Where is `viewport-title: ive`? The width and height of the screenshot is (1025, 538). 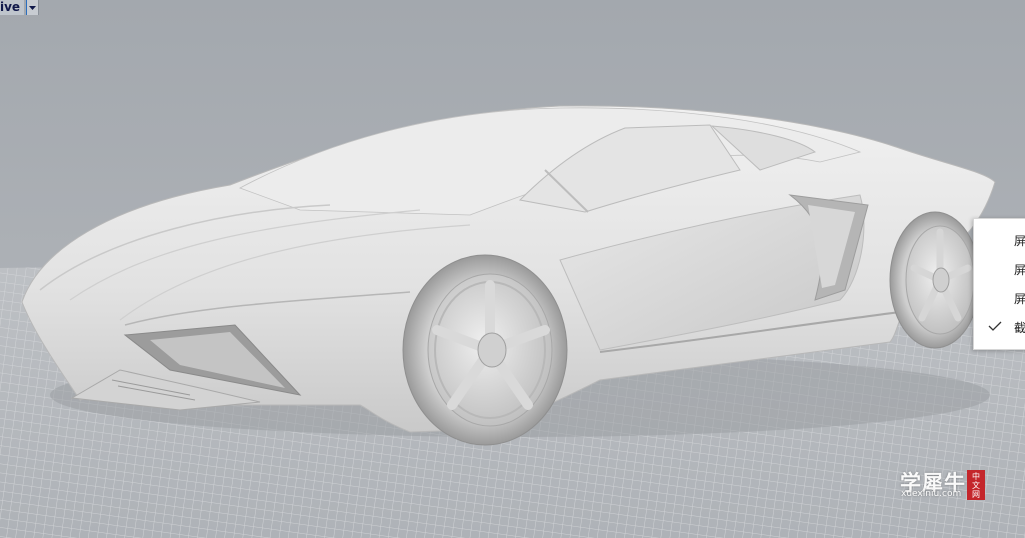 viewport-title: ive is located at coordinates (12, 7).